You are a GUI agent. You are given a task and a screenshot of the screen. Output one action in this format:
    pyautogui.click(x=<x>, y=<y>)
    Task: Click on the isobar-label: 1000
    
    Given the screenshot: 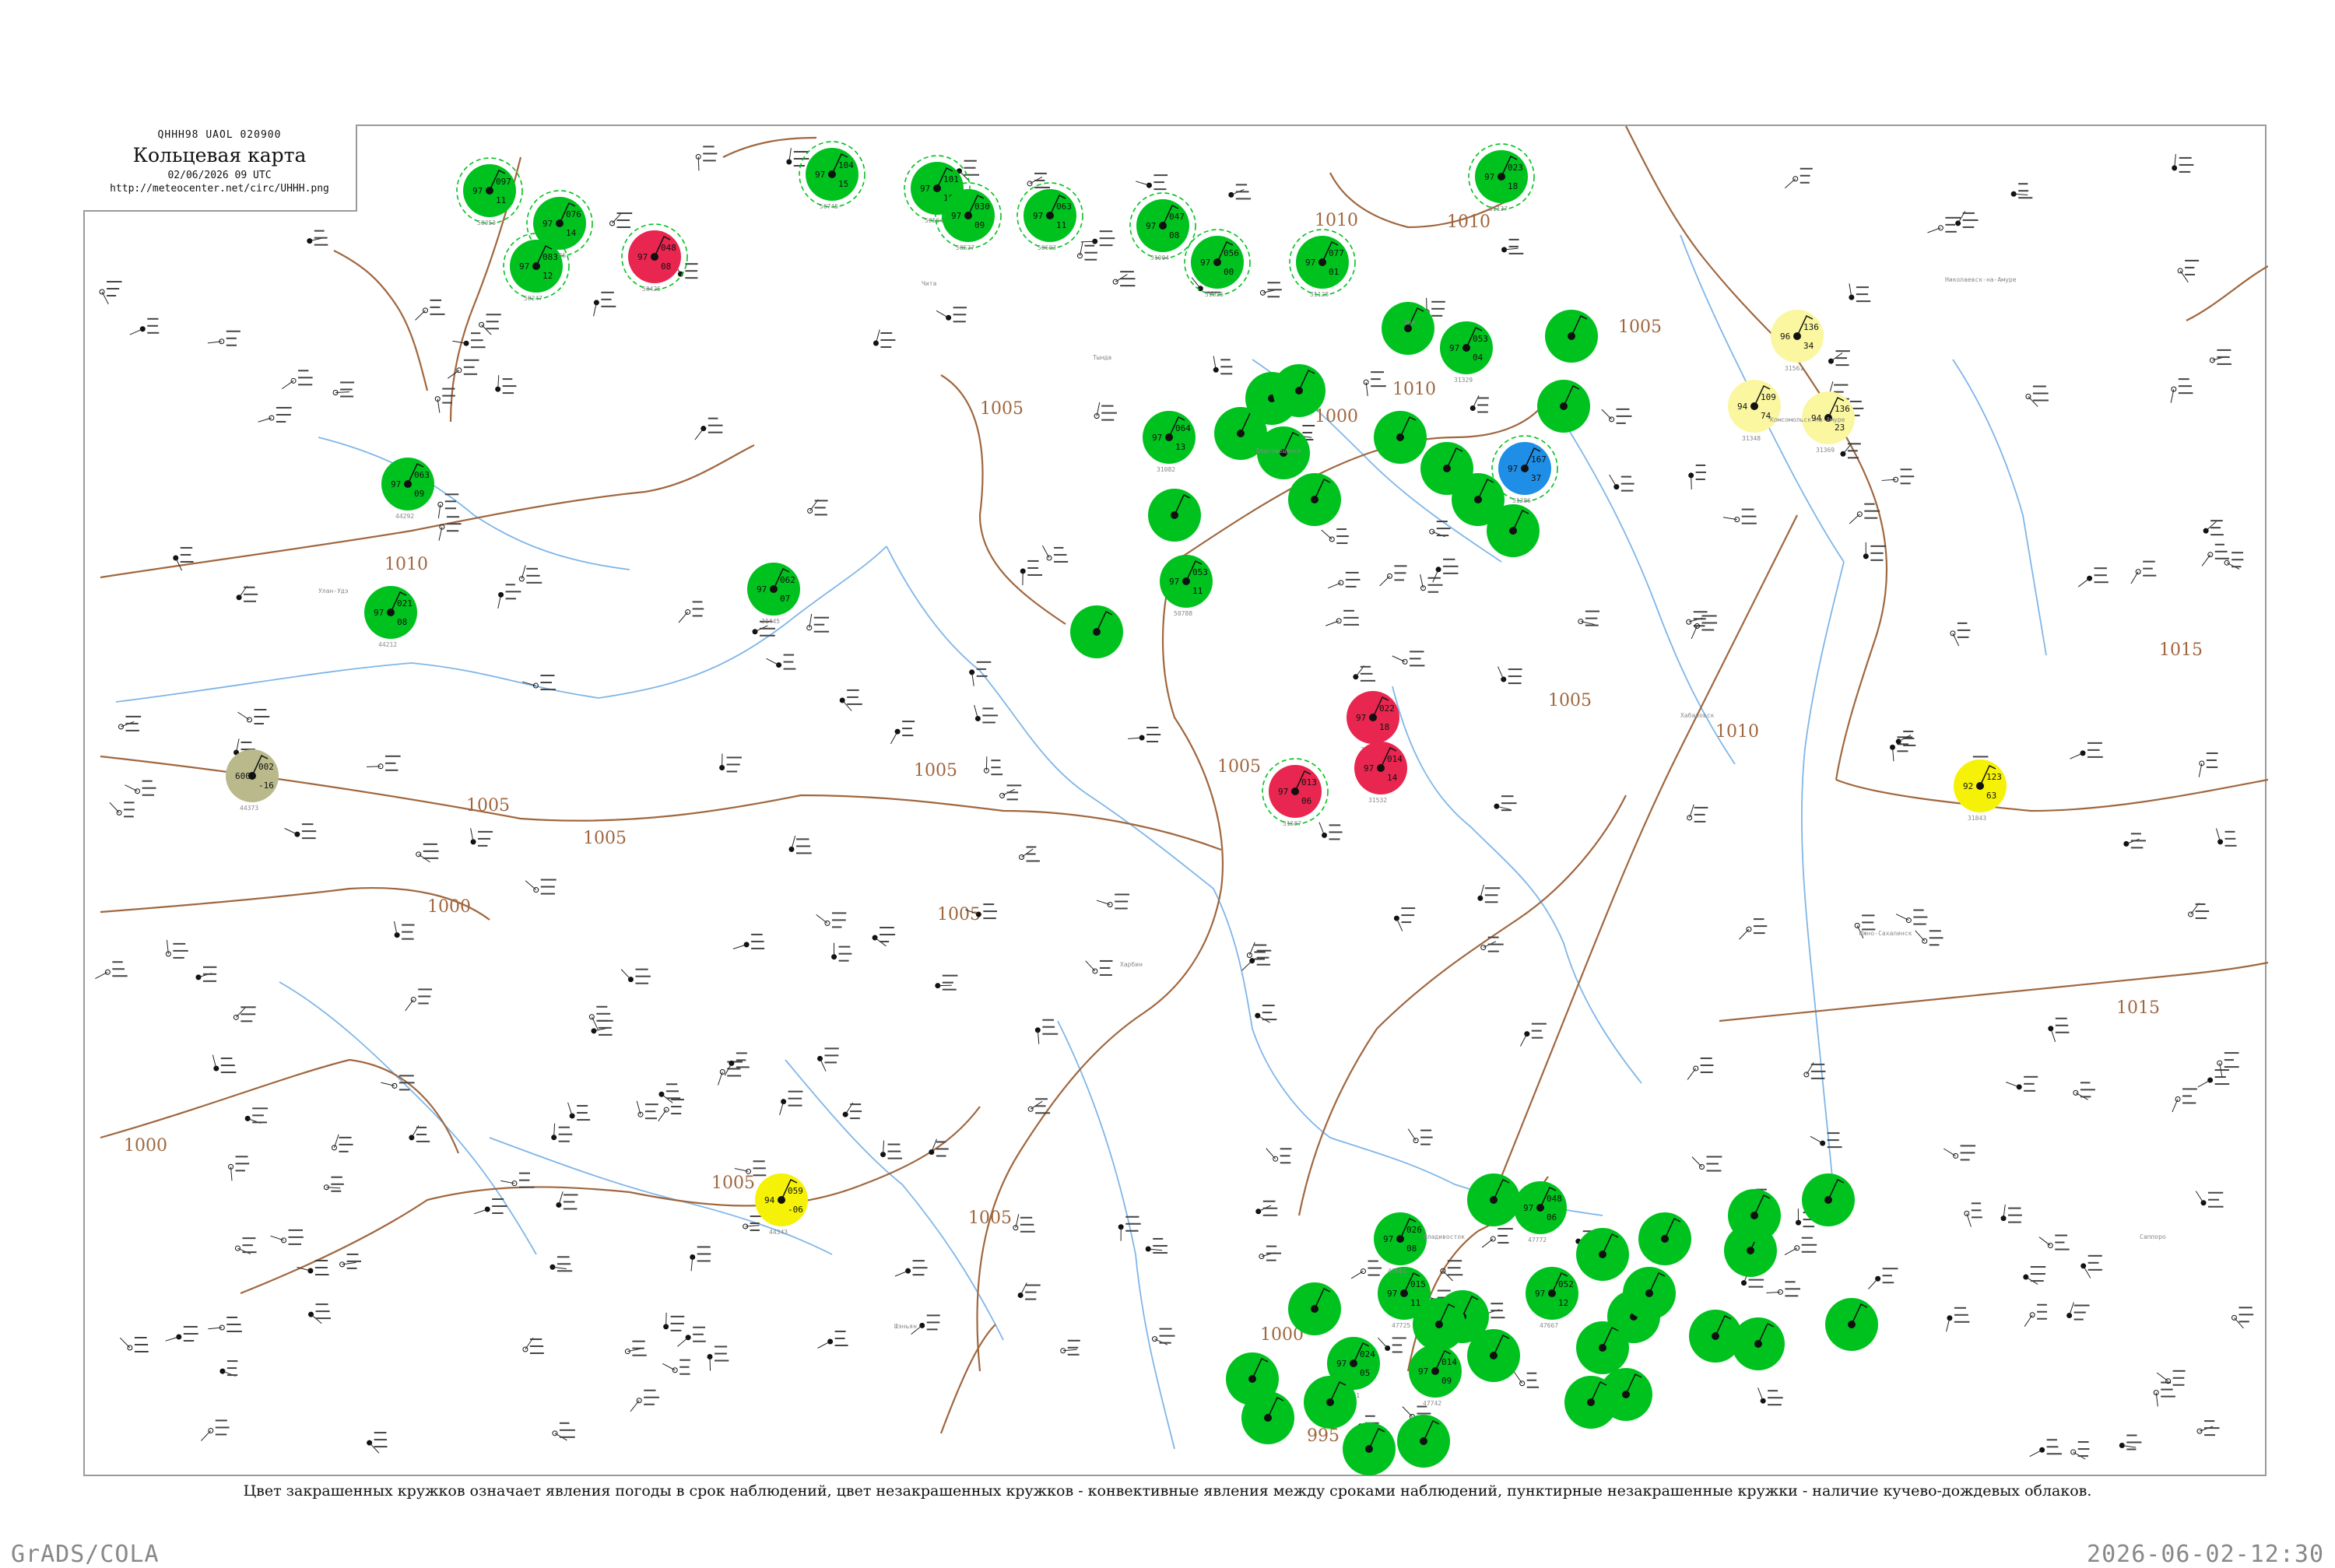 What is the action you would take?
    pyautogui.click(x=449, y=907)
    